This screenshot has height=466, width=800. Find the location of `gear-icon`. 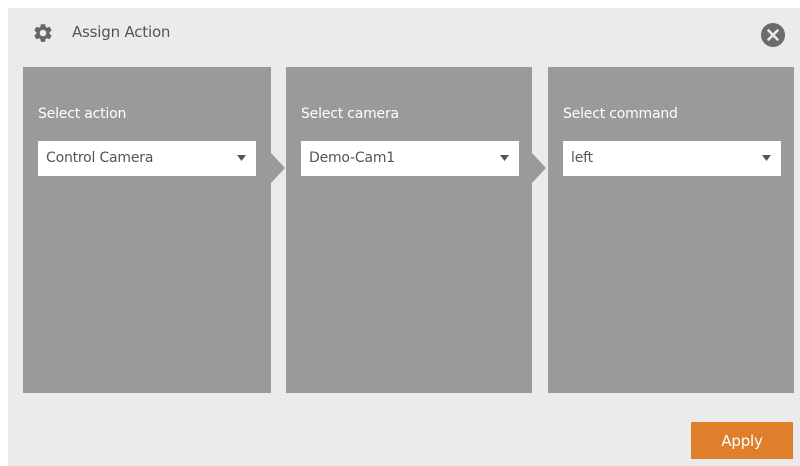

gear-icon is located at coordinates (43, 33).